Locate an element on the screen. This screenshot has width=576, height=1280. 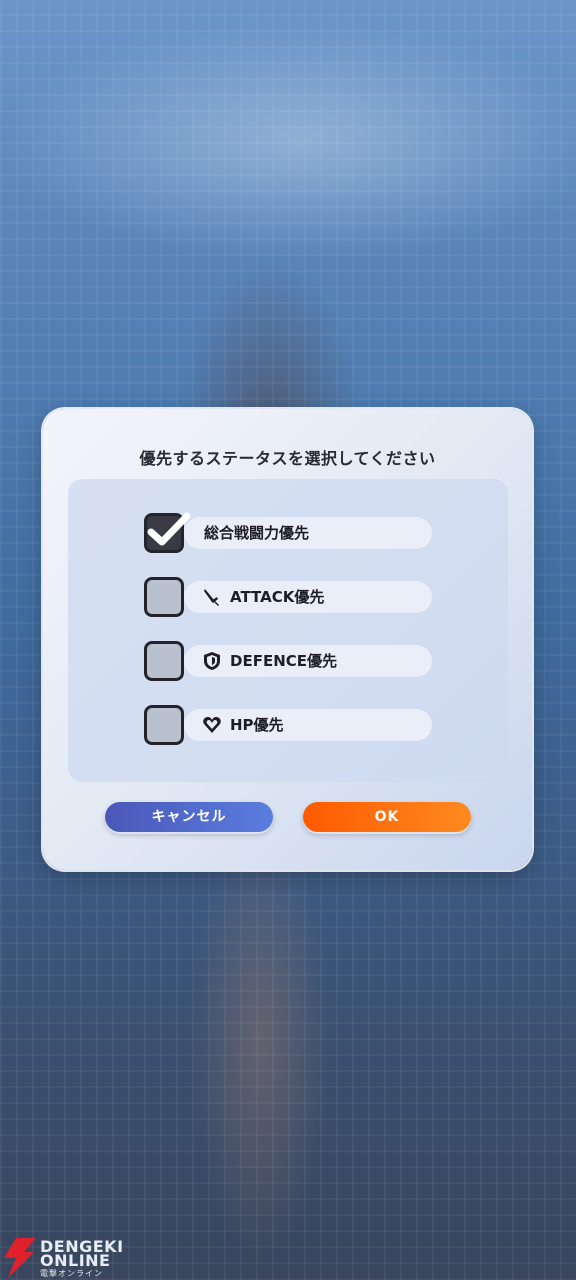
checkbox-hp is located at coordinates (164, 725).